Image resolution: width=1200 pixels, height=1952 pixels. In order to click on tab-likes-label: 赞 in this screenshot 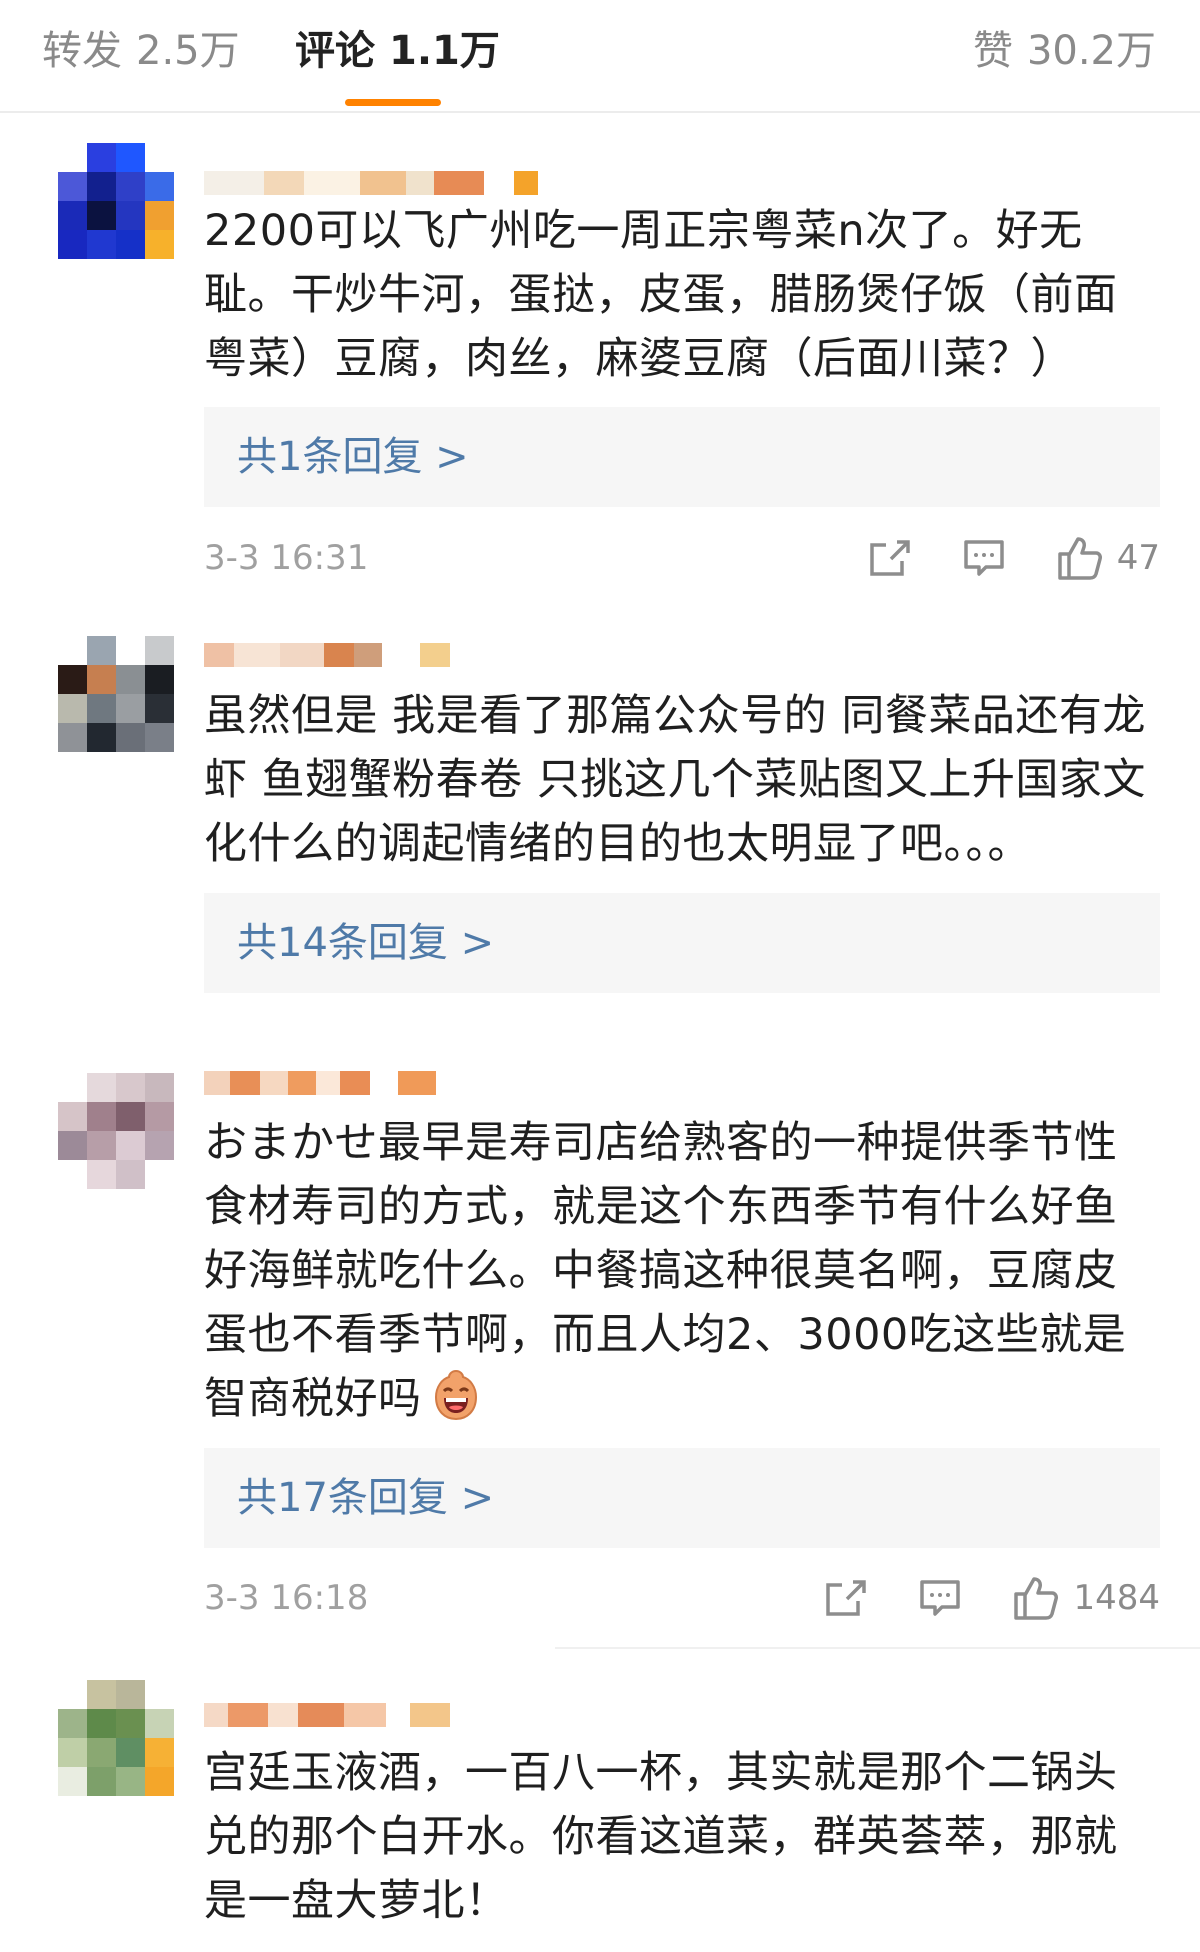, I will do `click(992, 51)`.